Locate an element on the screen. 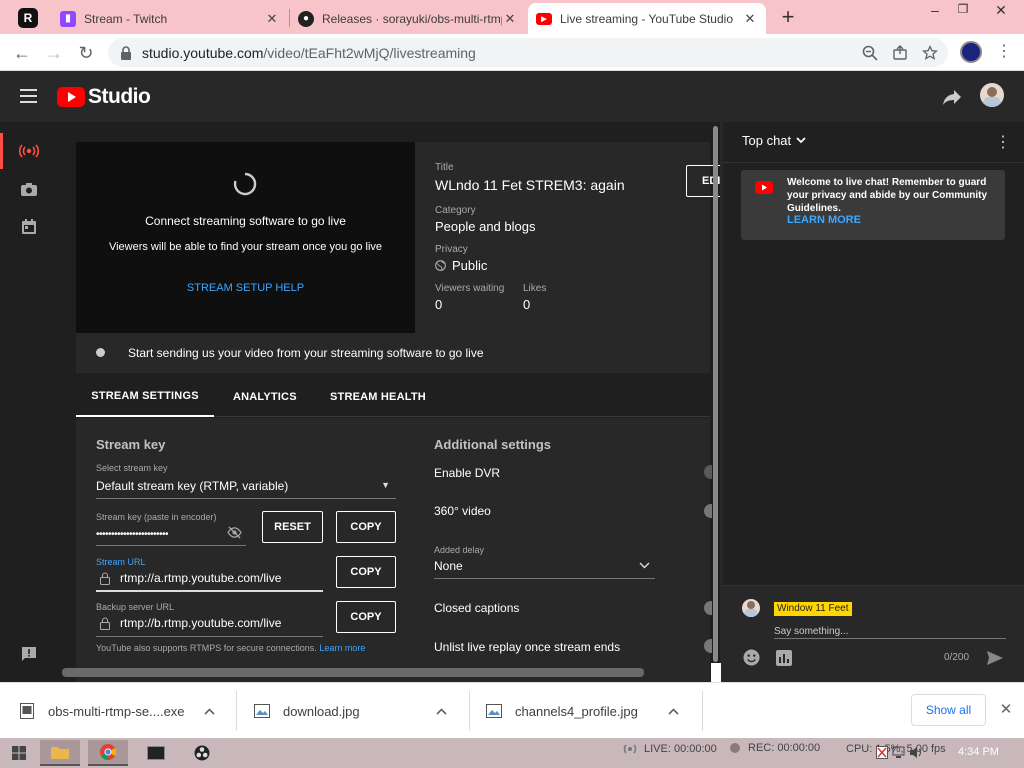 This screenshot has height=768, width=1024. share-arrow-icon is located at coordinates (952, 97).